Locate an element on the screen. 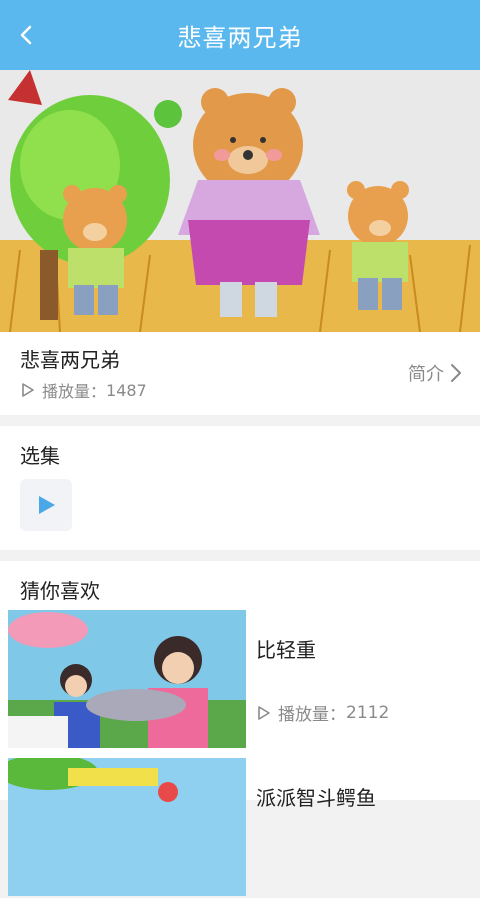 Image resolution: width=480 pixels, height=898 pixels. play-icon is located at coordinates (47, 505).